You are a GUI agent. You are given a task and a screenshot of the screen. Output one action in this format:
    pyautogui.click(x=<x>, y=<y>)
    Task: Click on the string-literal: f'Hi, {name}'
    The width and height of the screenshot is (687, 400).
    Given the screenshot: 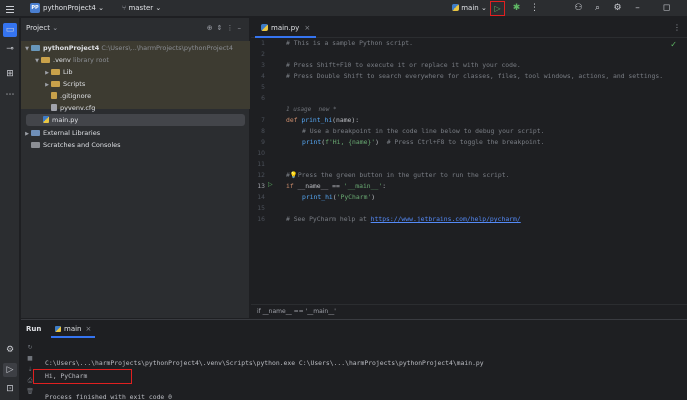 What is the action you would take?
    pyautogui.click(x=350, y=142)
    